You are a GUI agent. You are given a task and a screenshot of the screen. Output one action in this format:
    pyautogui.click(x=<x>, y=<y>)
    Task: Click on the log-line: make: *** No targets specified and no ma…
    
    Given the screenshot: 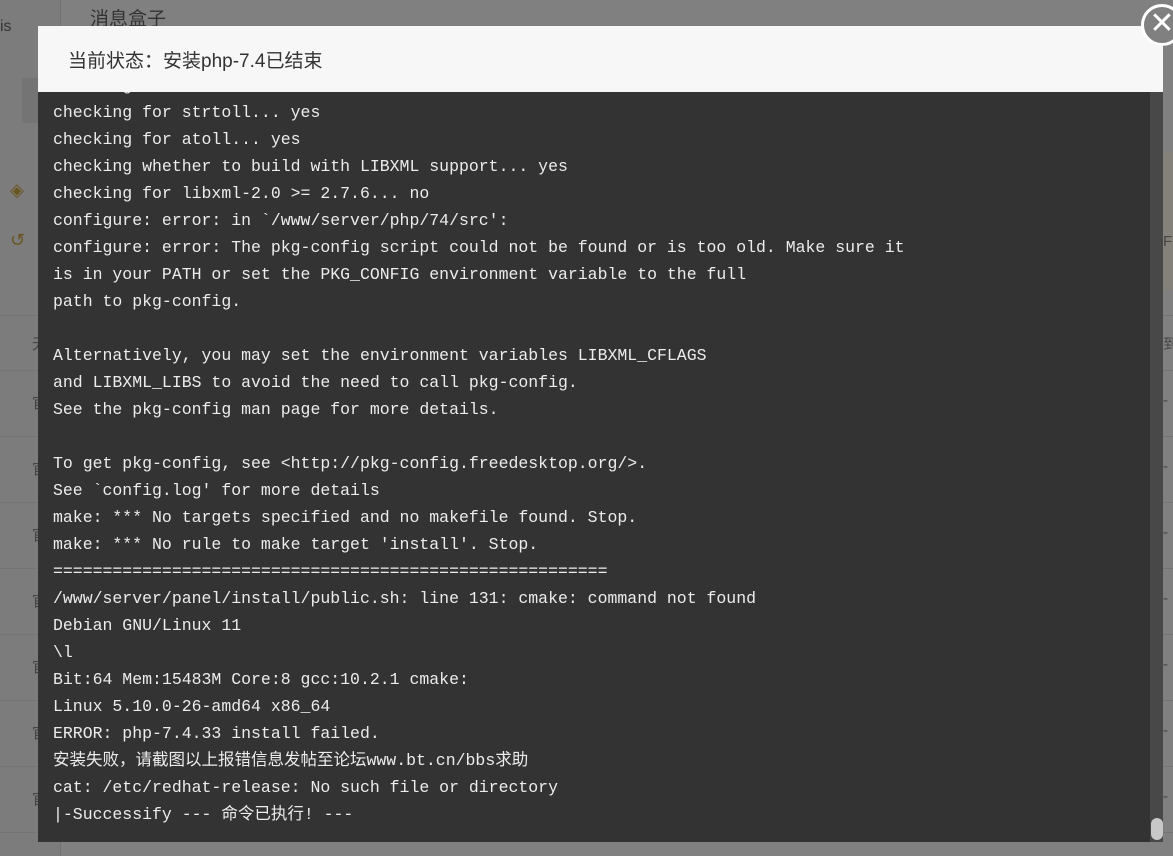 What is the action you would take?
    pyautogui.click(x=345, y=517)
    